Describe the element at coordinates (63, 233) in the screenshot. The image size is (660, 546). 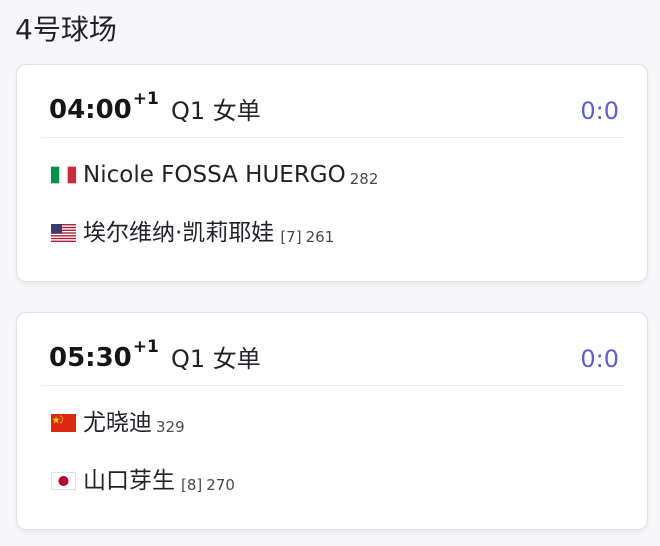
I see `flag-usa-icon` at that location.